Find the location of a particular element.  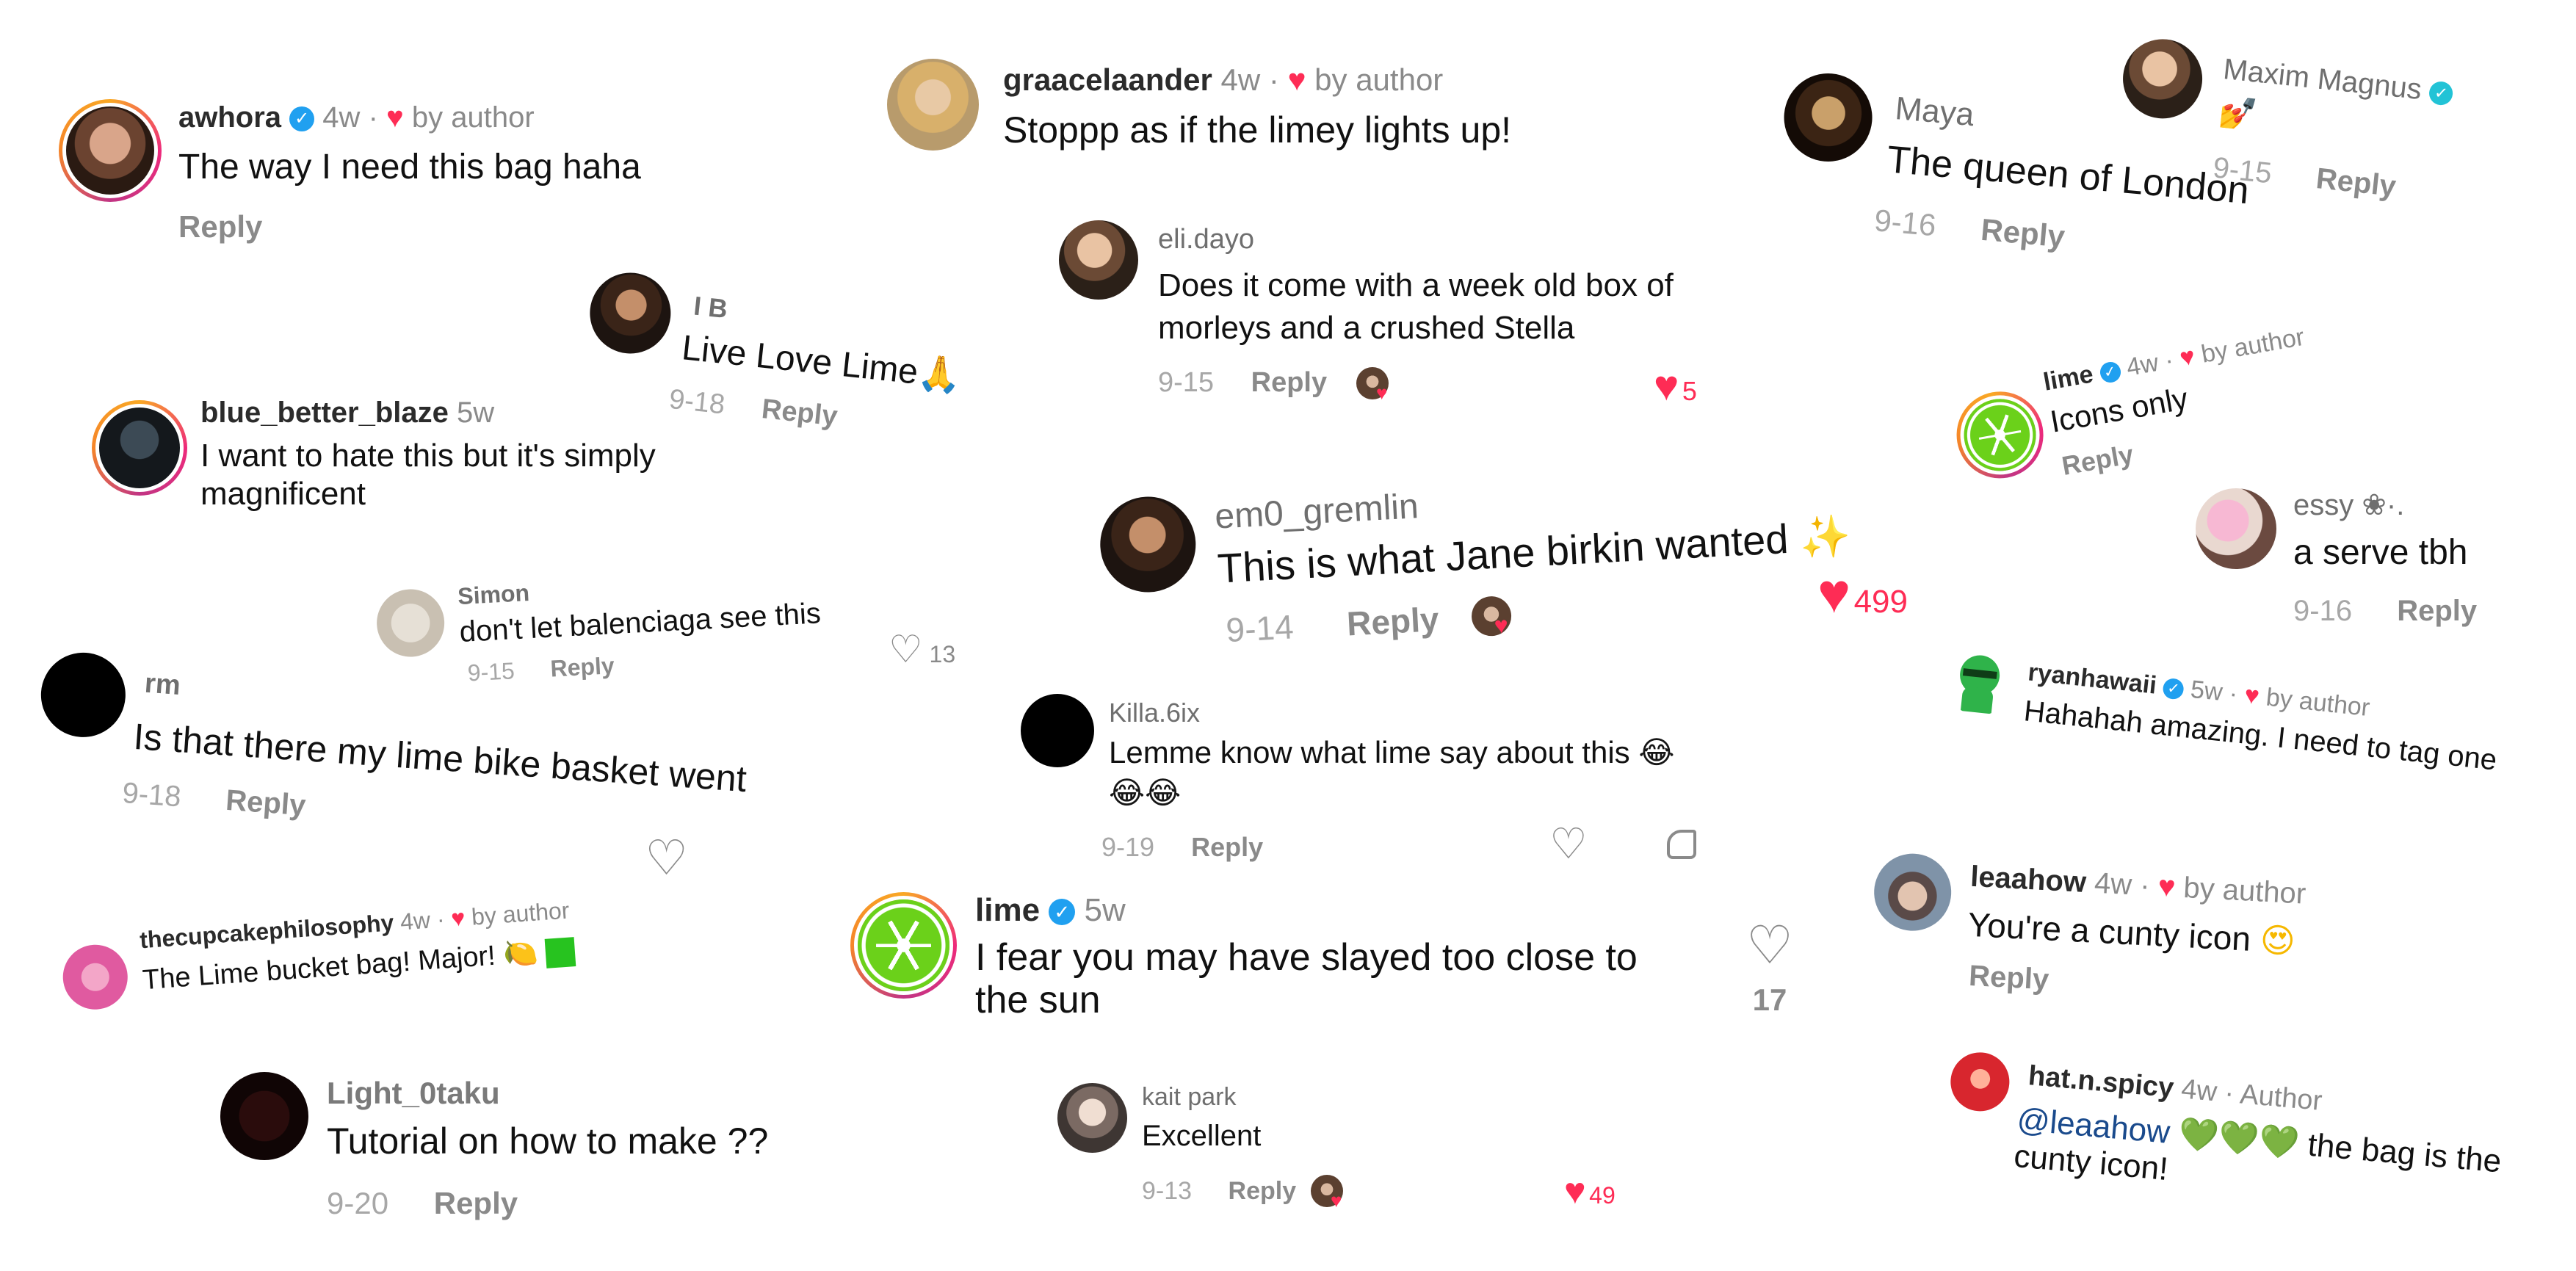

username: essy ❀·. is located at coordinates (2348, 505).